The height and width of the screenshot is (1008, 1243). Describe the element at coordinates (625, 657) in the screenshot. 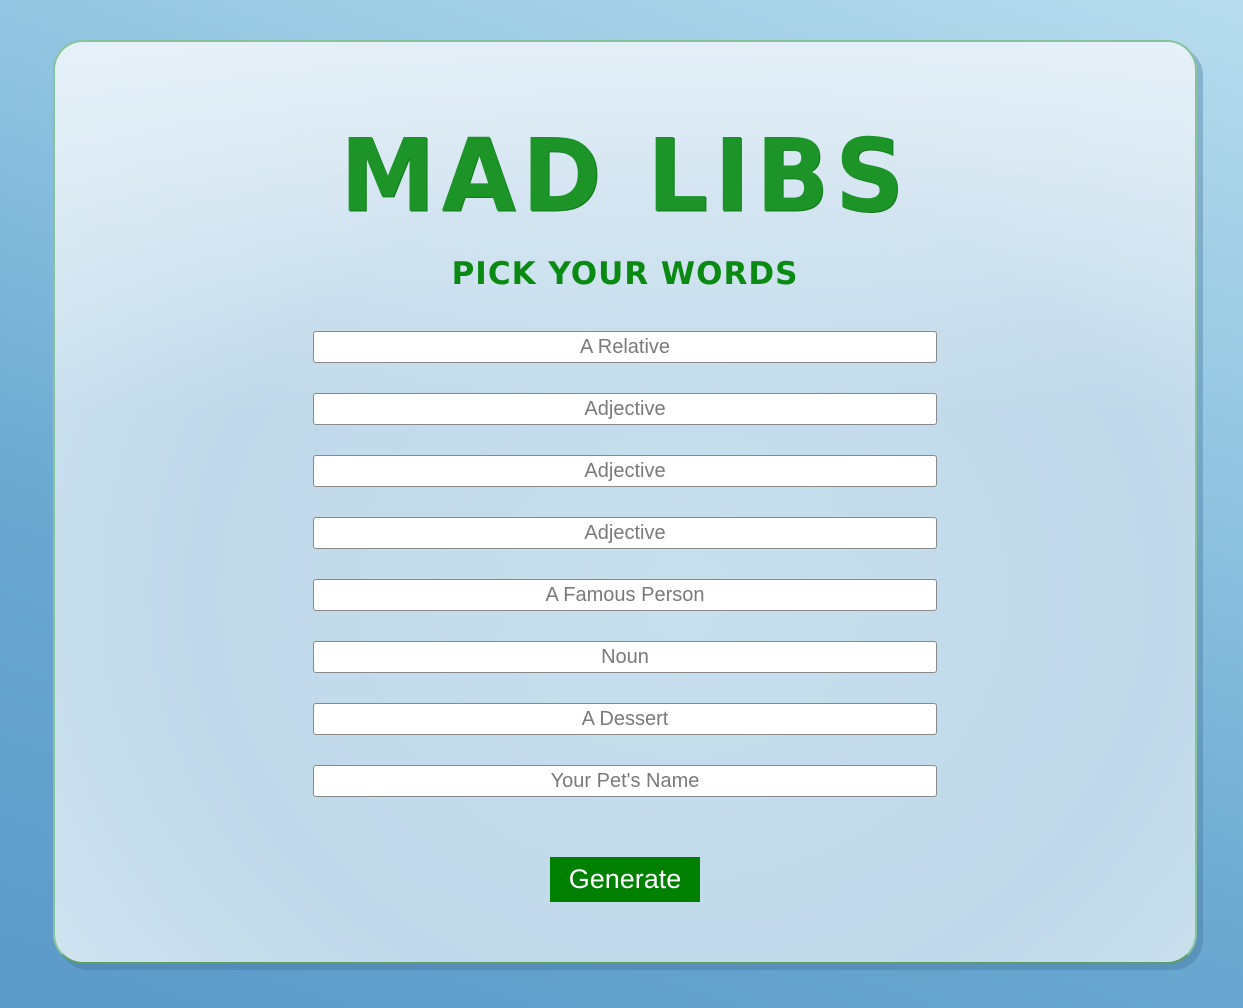

I see `noun-input` at that location.